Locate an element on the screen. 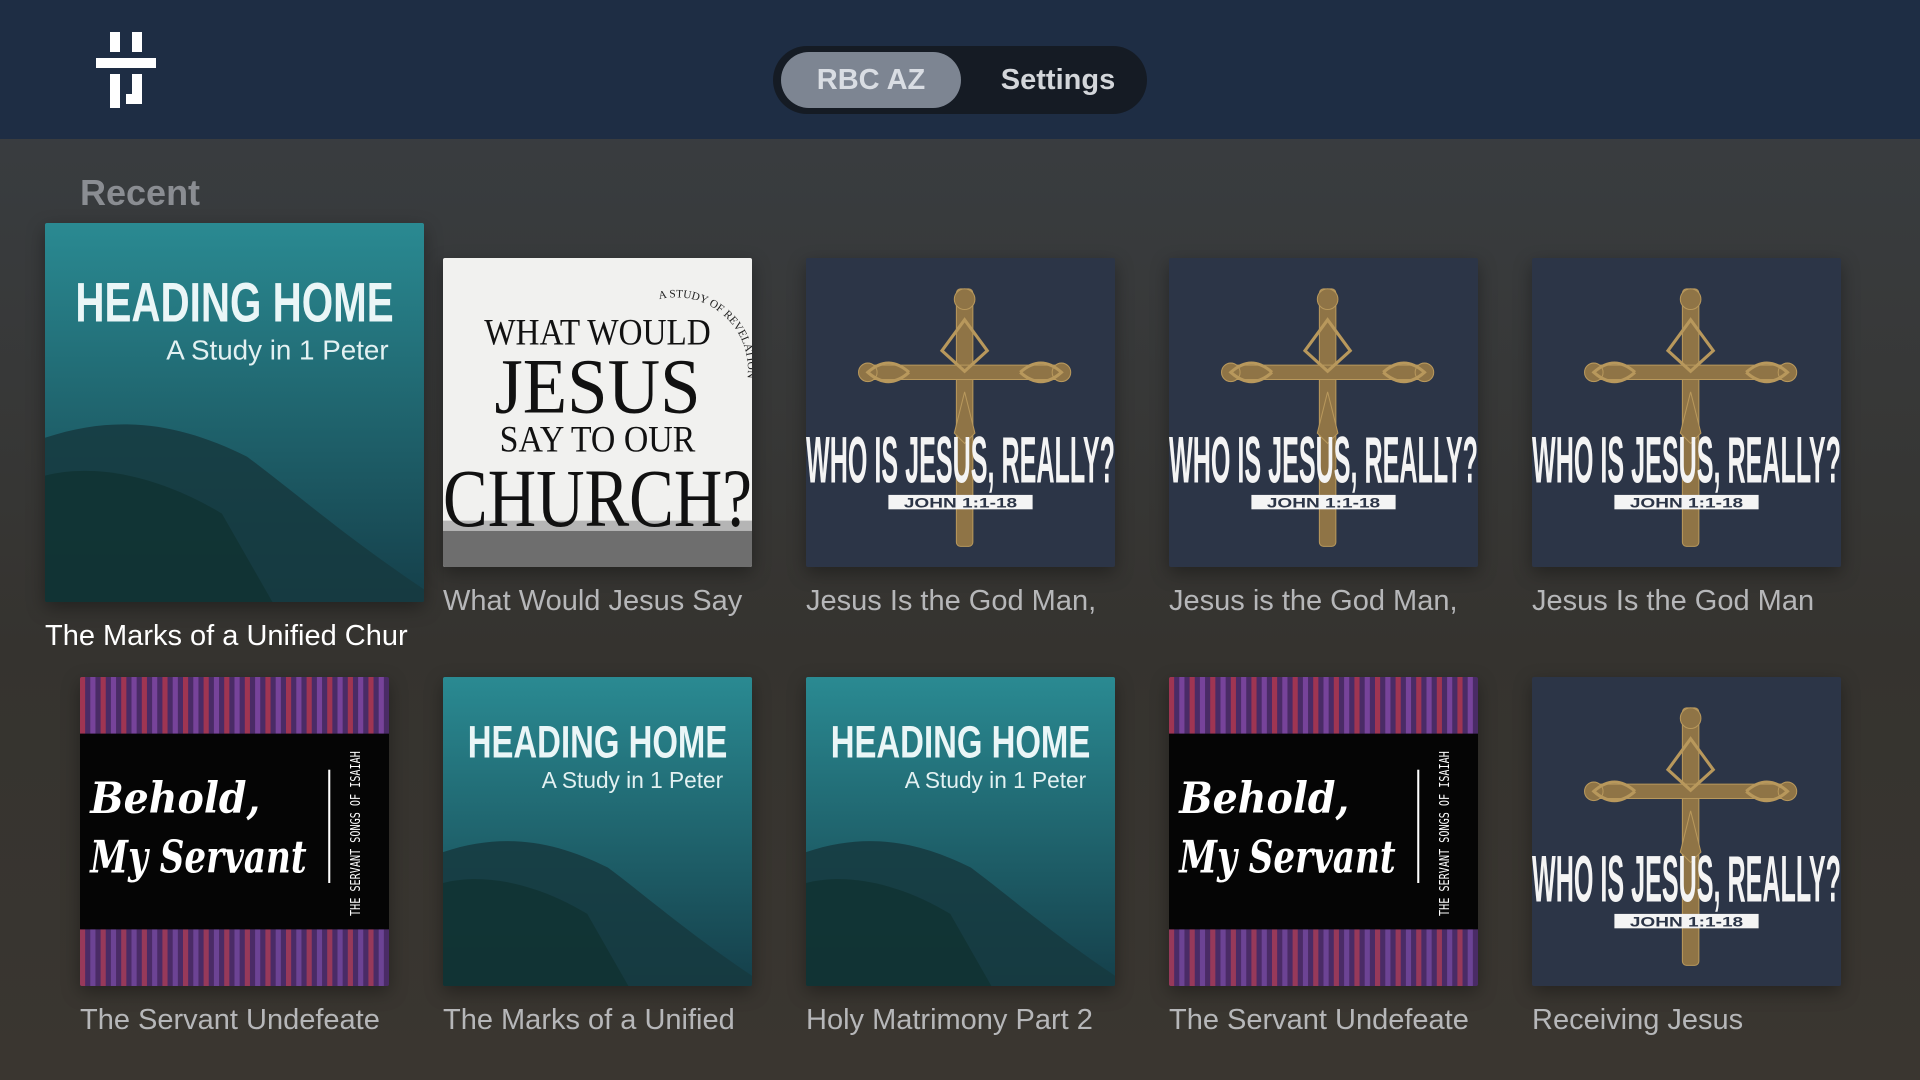 This screenshot has width=1920, height=1080. media-title: The Marks of a Unified is located at coordinates (589, 1020).